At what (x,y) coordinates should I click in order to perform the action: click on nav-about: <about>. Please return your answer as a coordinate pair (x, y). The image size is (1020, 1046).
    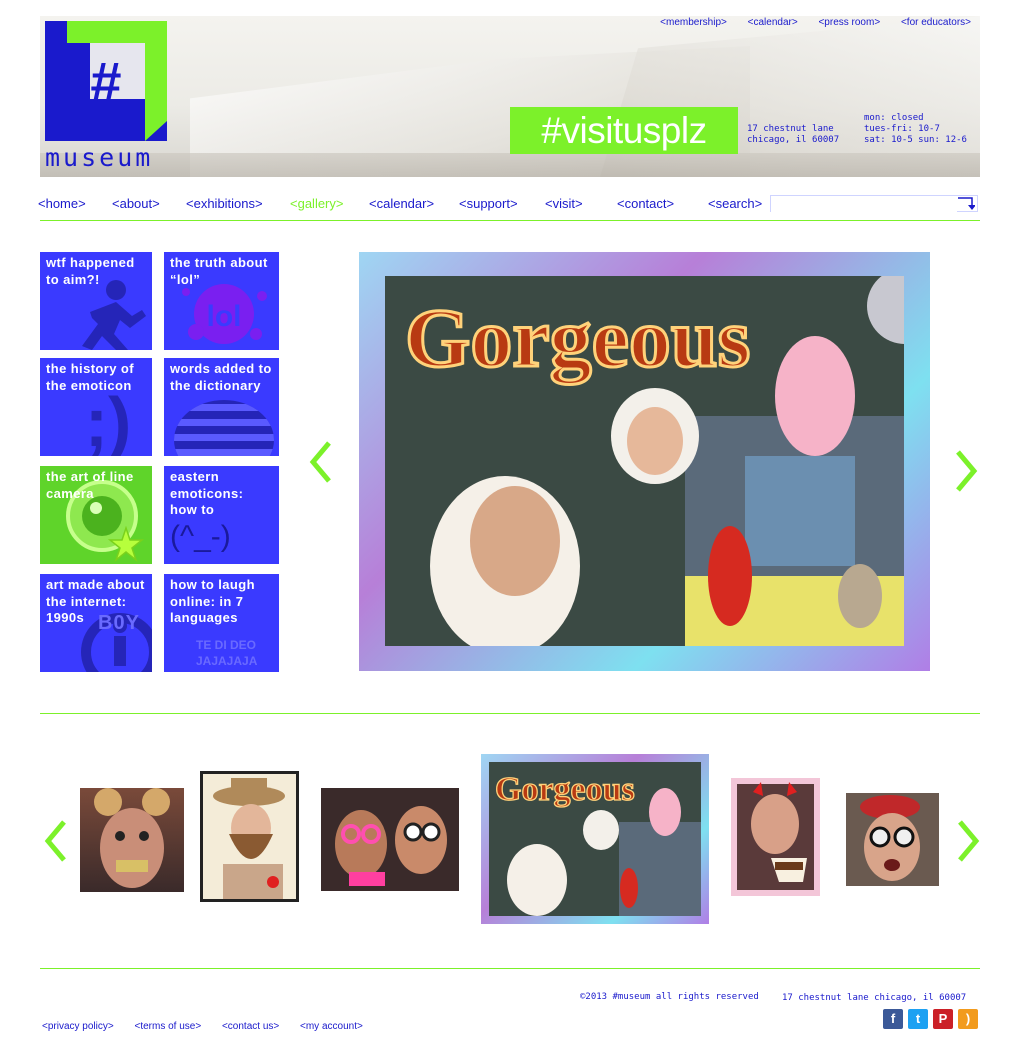
    Looking at the image, I should click on (136, 203).